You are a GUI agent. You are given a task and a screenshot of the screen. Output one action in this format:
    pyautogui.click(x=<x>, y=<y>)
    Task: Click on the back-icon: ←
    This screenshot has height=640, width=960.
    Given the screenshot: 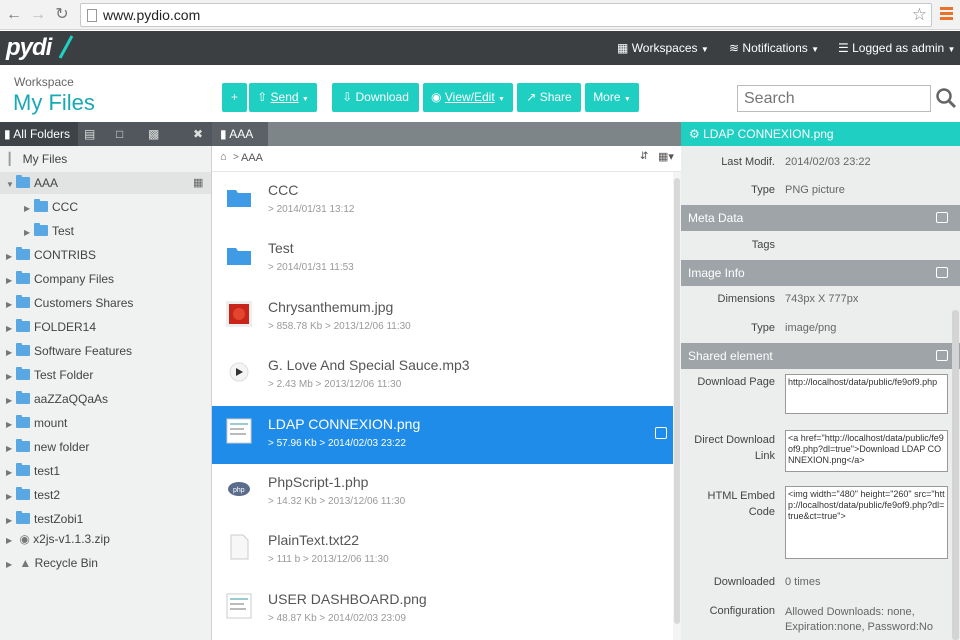 What is the action you would take?
    pyautogui.click(x=14, y=15)
    